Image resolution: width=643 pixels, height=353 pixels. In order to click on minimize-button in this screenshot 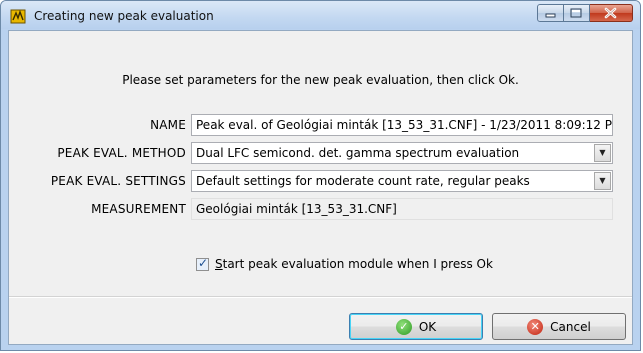, I will do `click(550, 13)`.